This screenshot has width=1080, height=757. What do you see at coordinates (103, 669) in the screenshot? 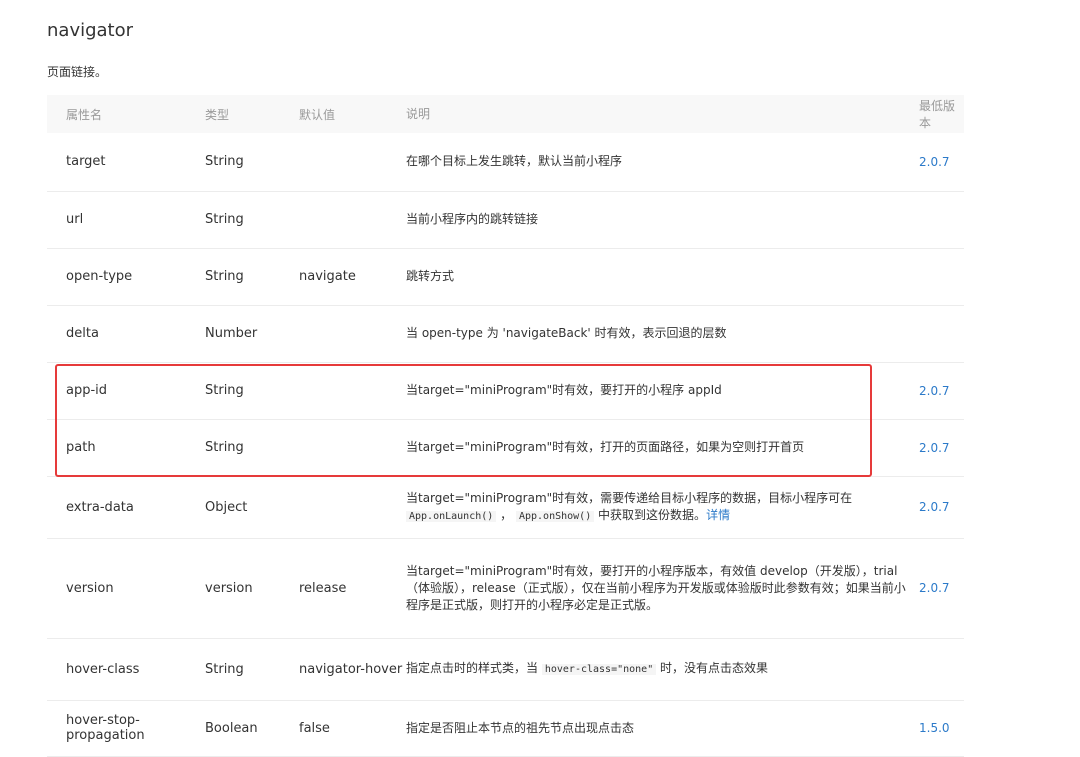
I see `cell-name: hover-class` at bounding box center [103, 669].